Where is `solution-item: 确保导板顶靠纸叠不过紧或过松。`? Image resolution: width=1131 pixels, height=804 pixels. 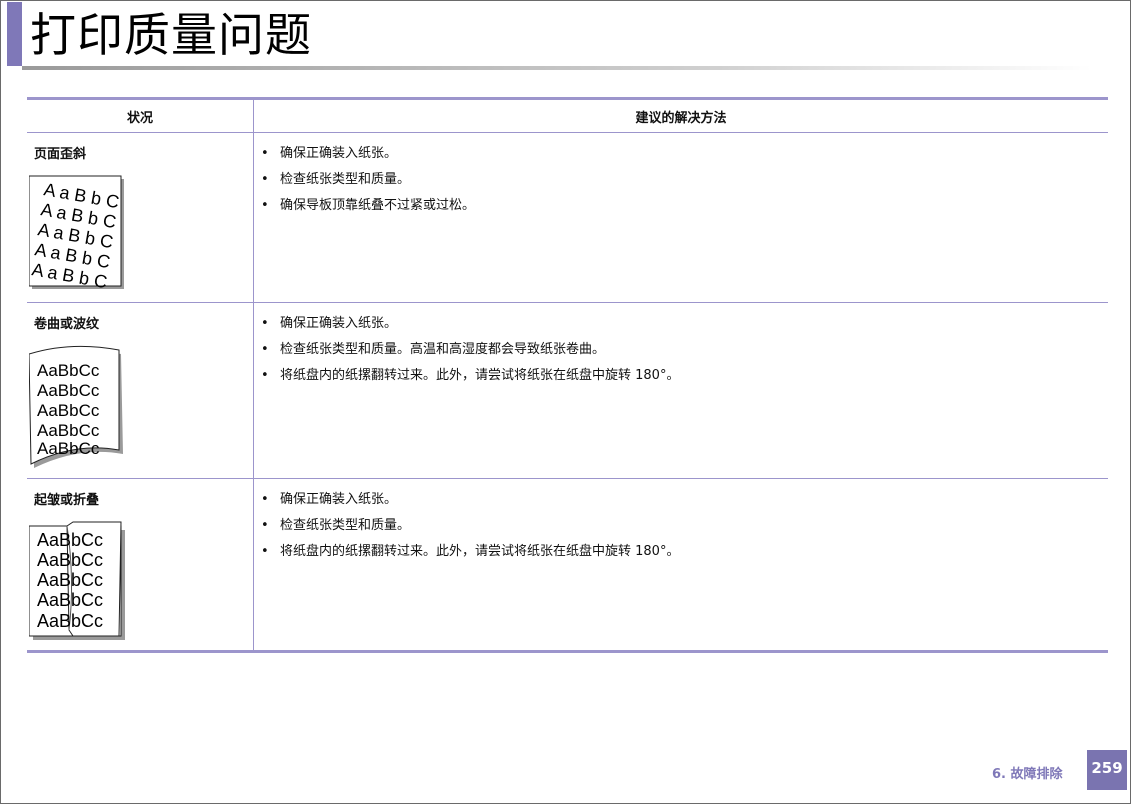
solution-item: 确保导板顶靠纸叠不过紧或过松。 is located at coordinates (681, 206).